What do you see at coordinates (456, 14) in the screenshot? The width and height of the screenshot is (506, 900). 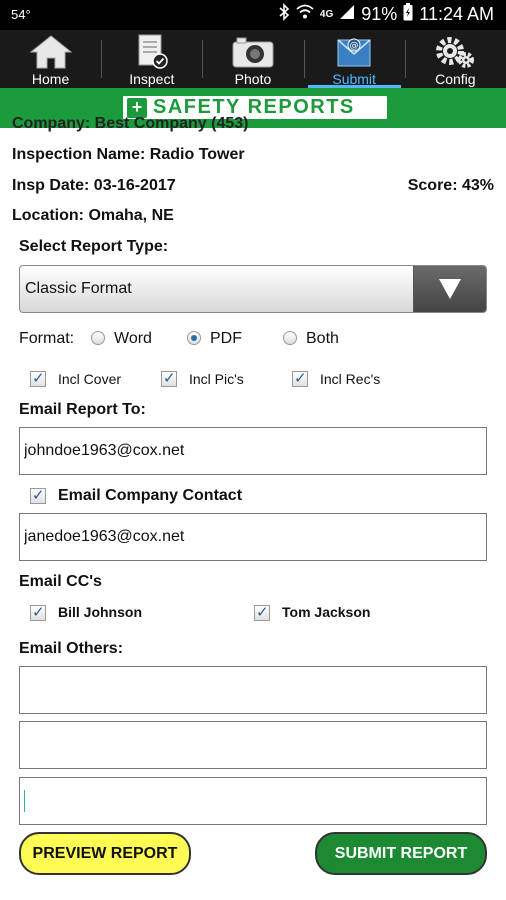 I see `clock: 11:24 AM` at bounding box center [456, 14].